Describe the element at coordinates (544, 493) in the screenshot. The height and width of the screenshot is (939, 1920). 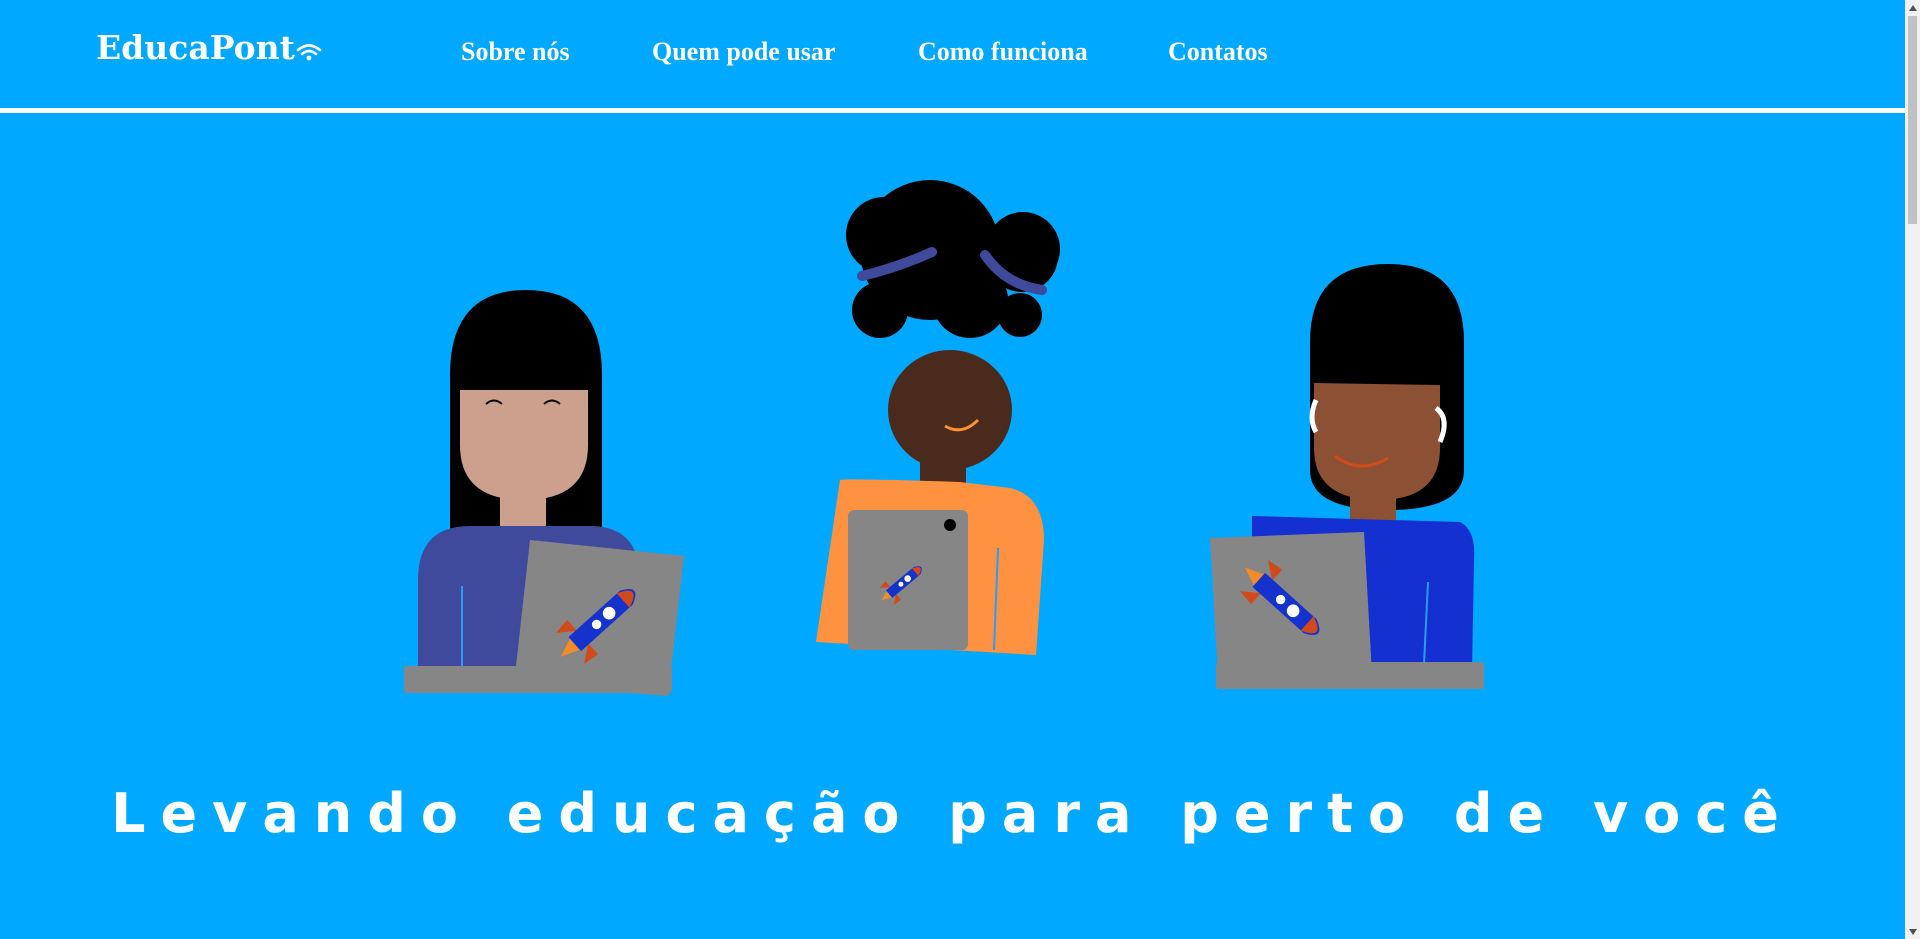
I see `student-left-figure` at that location.